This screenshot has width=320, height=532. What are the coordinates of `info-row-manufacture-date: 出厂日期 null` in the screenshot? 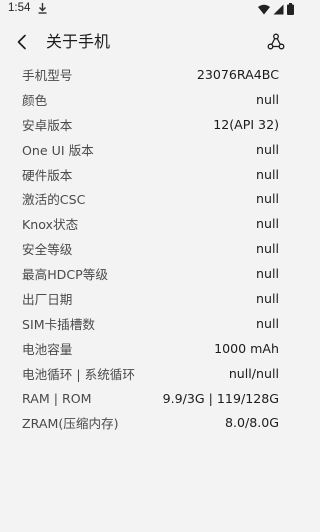 It's located at (150, 298).